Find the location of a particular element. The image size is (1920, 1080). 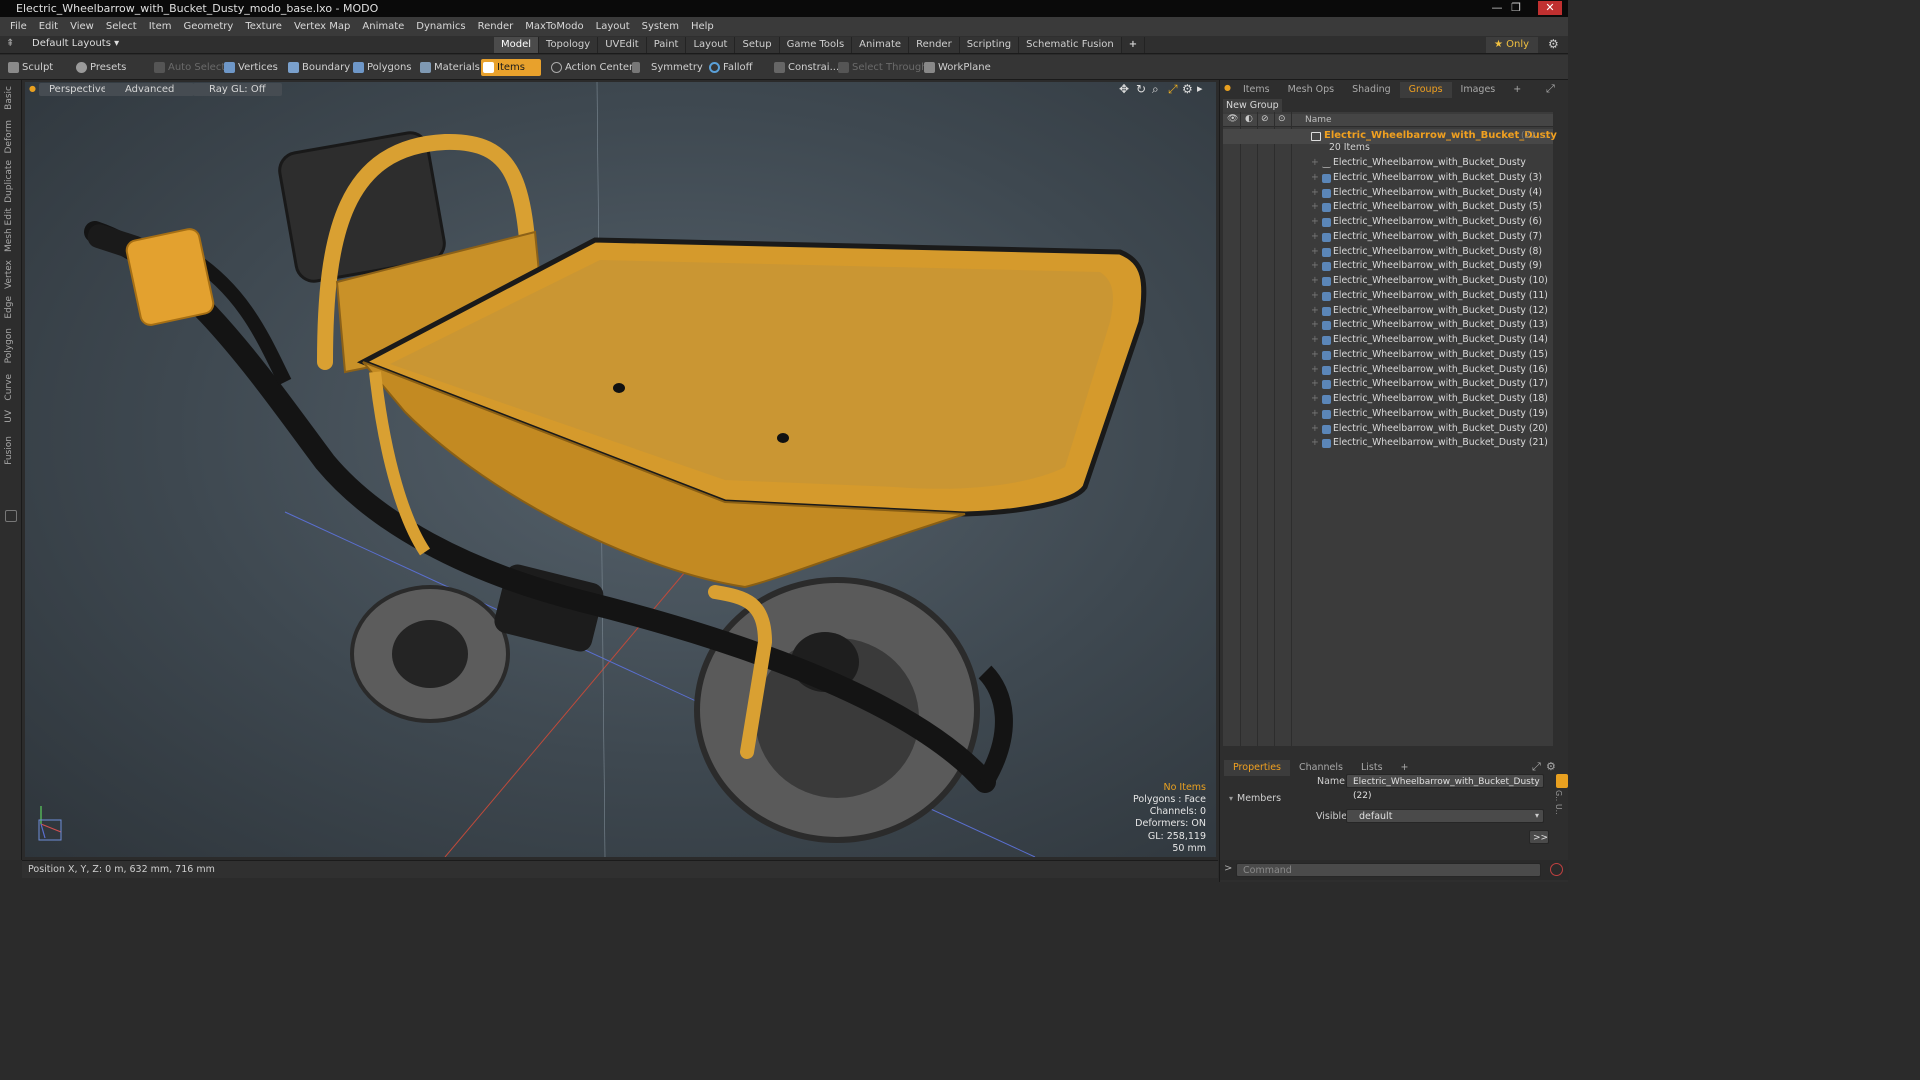

layout-selector: Default Layouts ▾ is located at coordinates (75, 43).